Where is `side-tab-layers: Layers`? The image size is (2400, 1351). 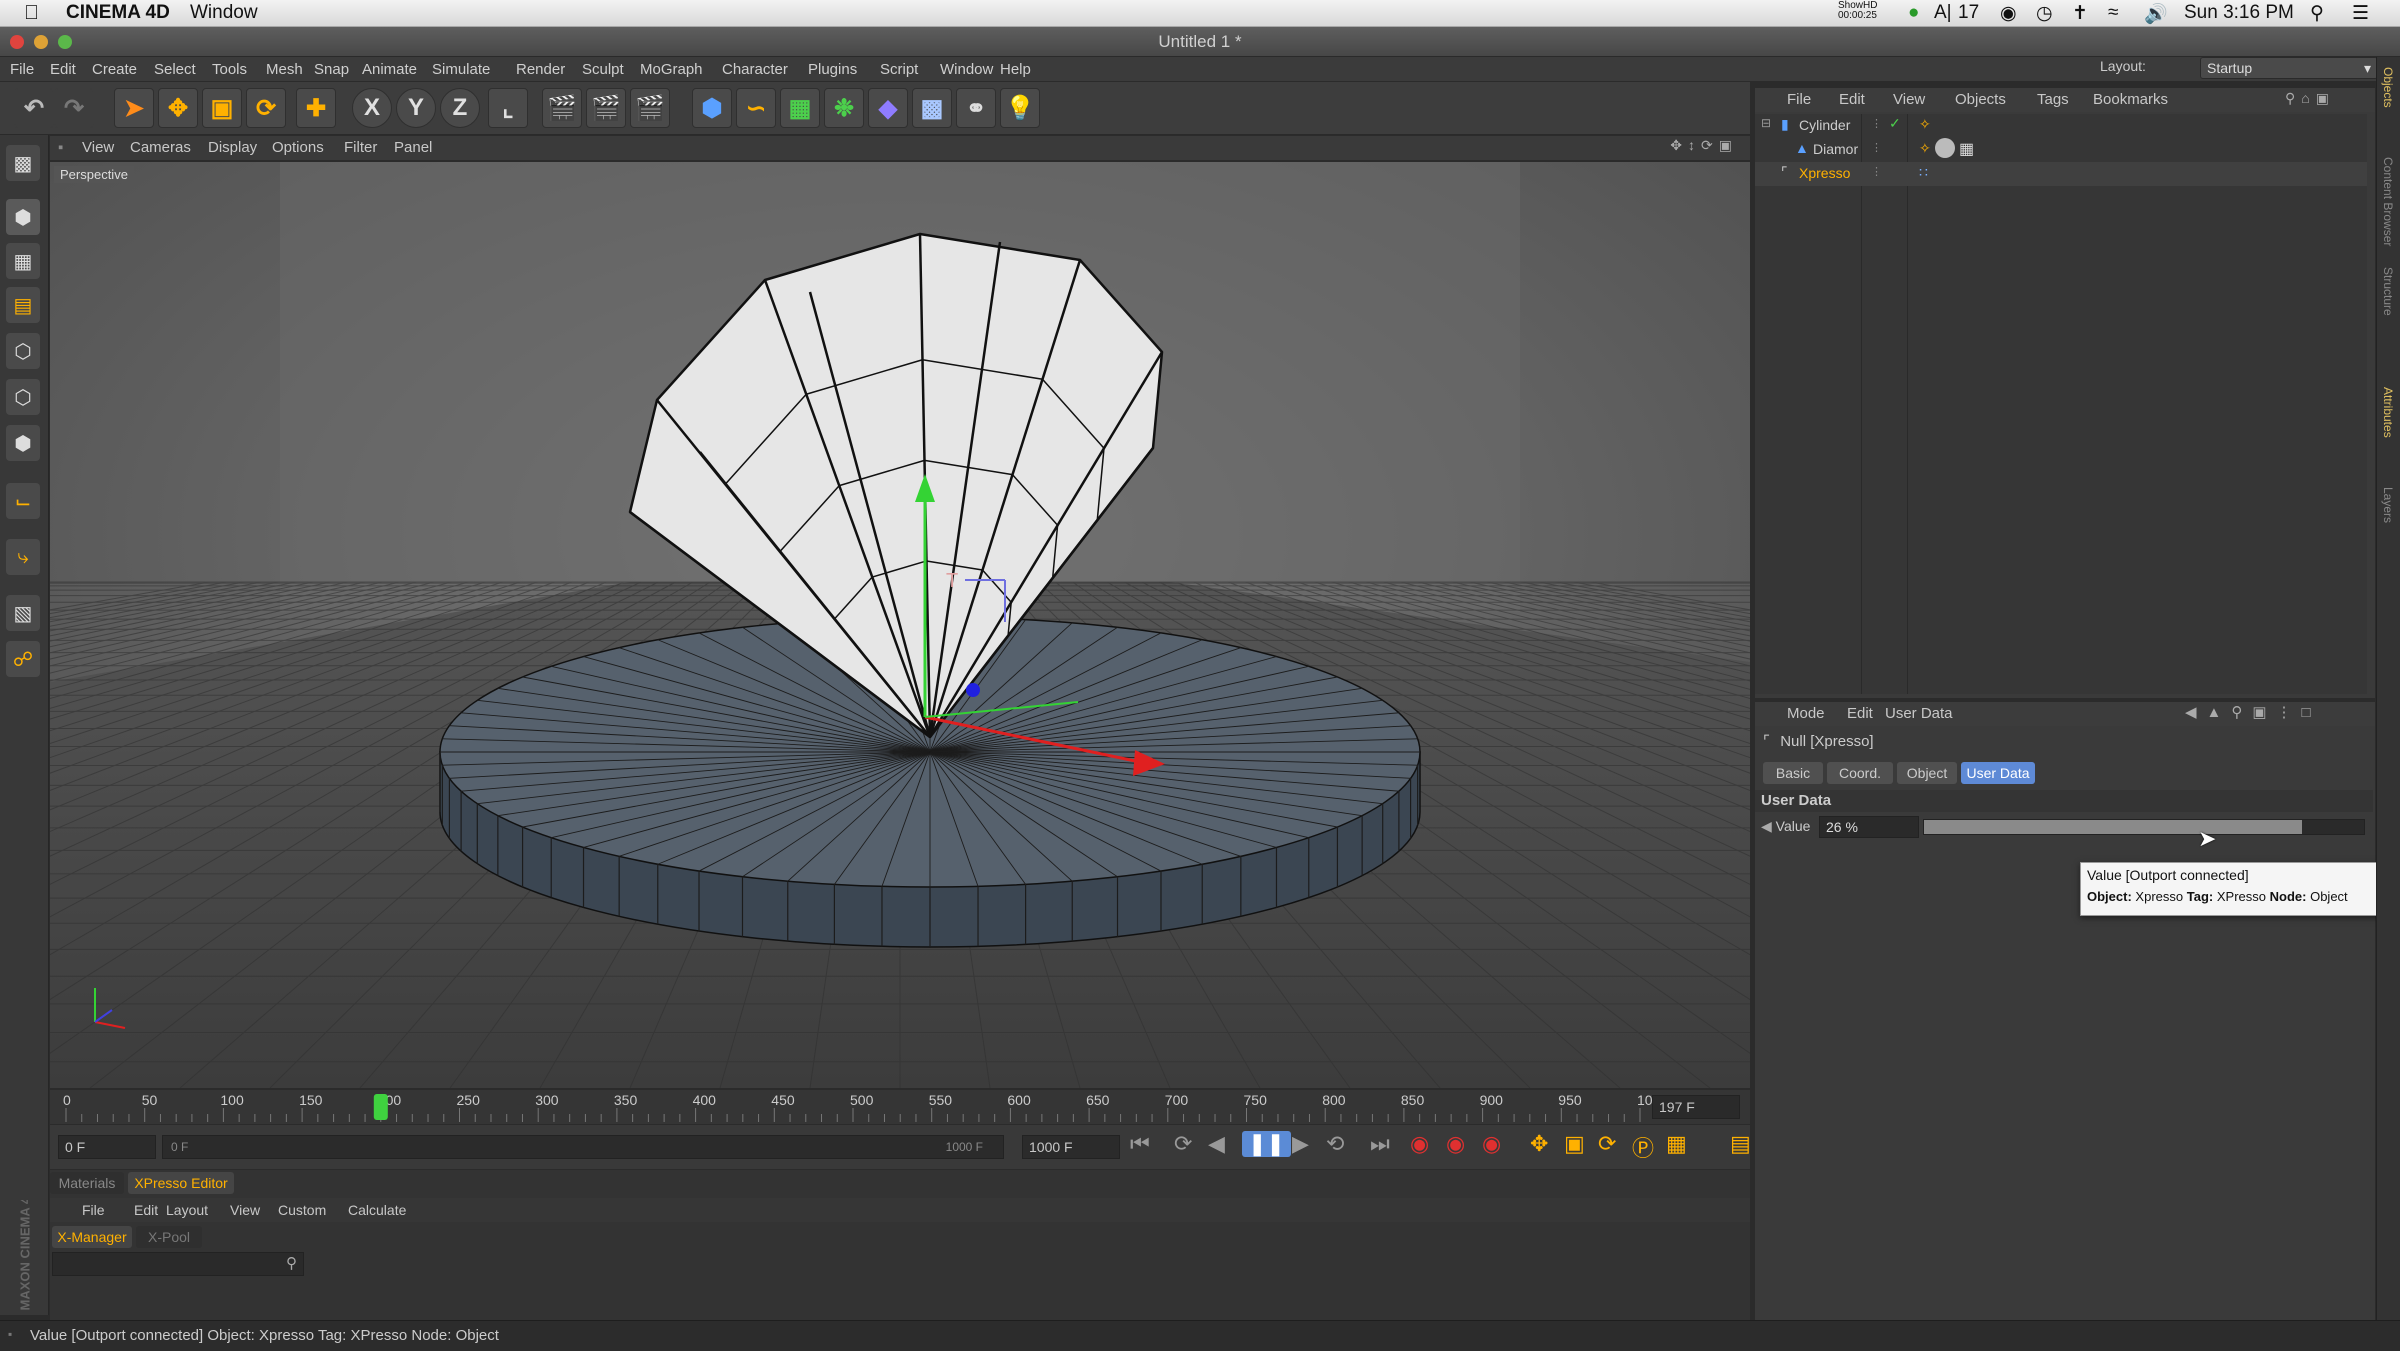
side-tab-layers: Layers is located at coordinates (2388, 505).